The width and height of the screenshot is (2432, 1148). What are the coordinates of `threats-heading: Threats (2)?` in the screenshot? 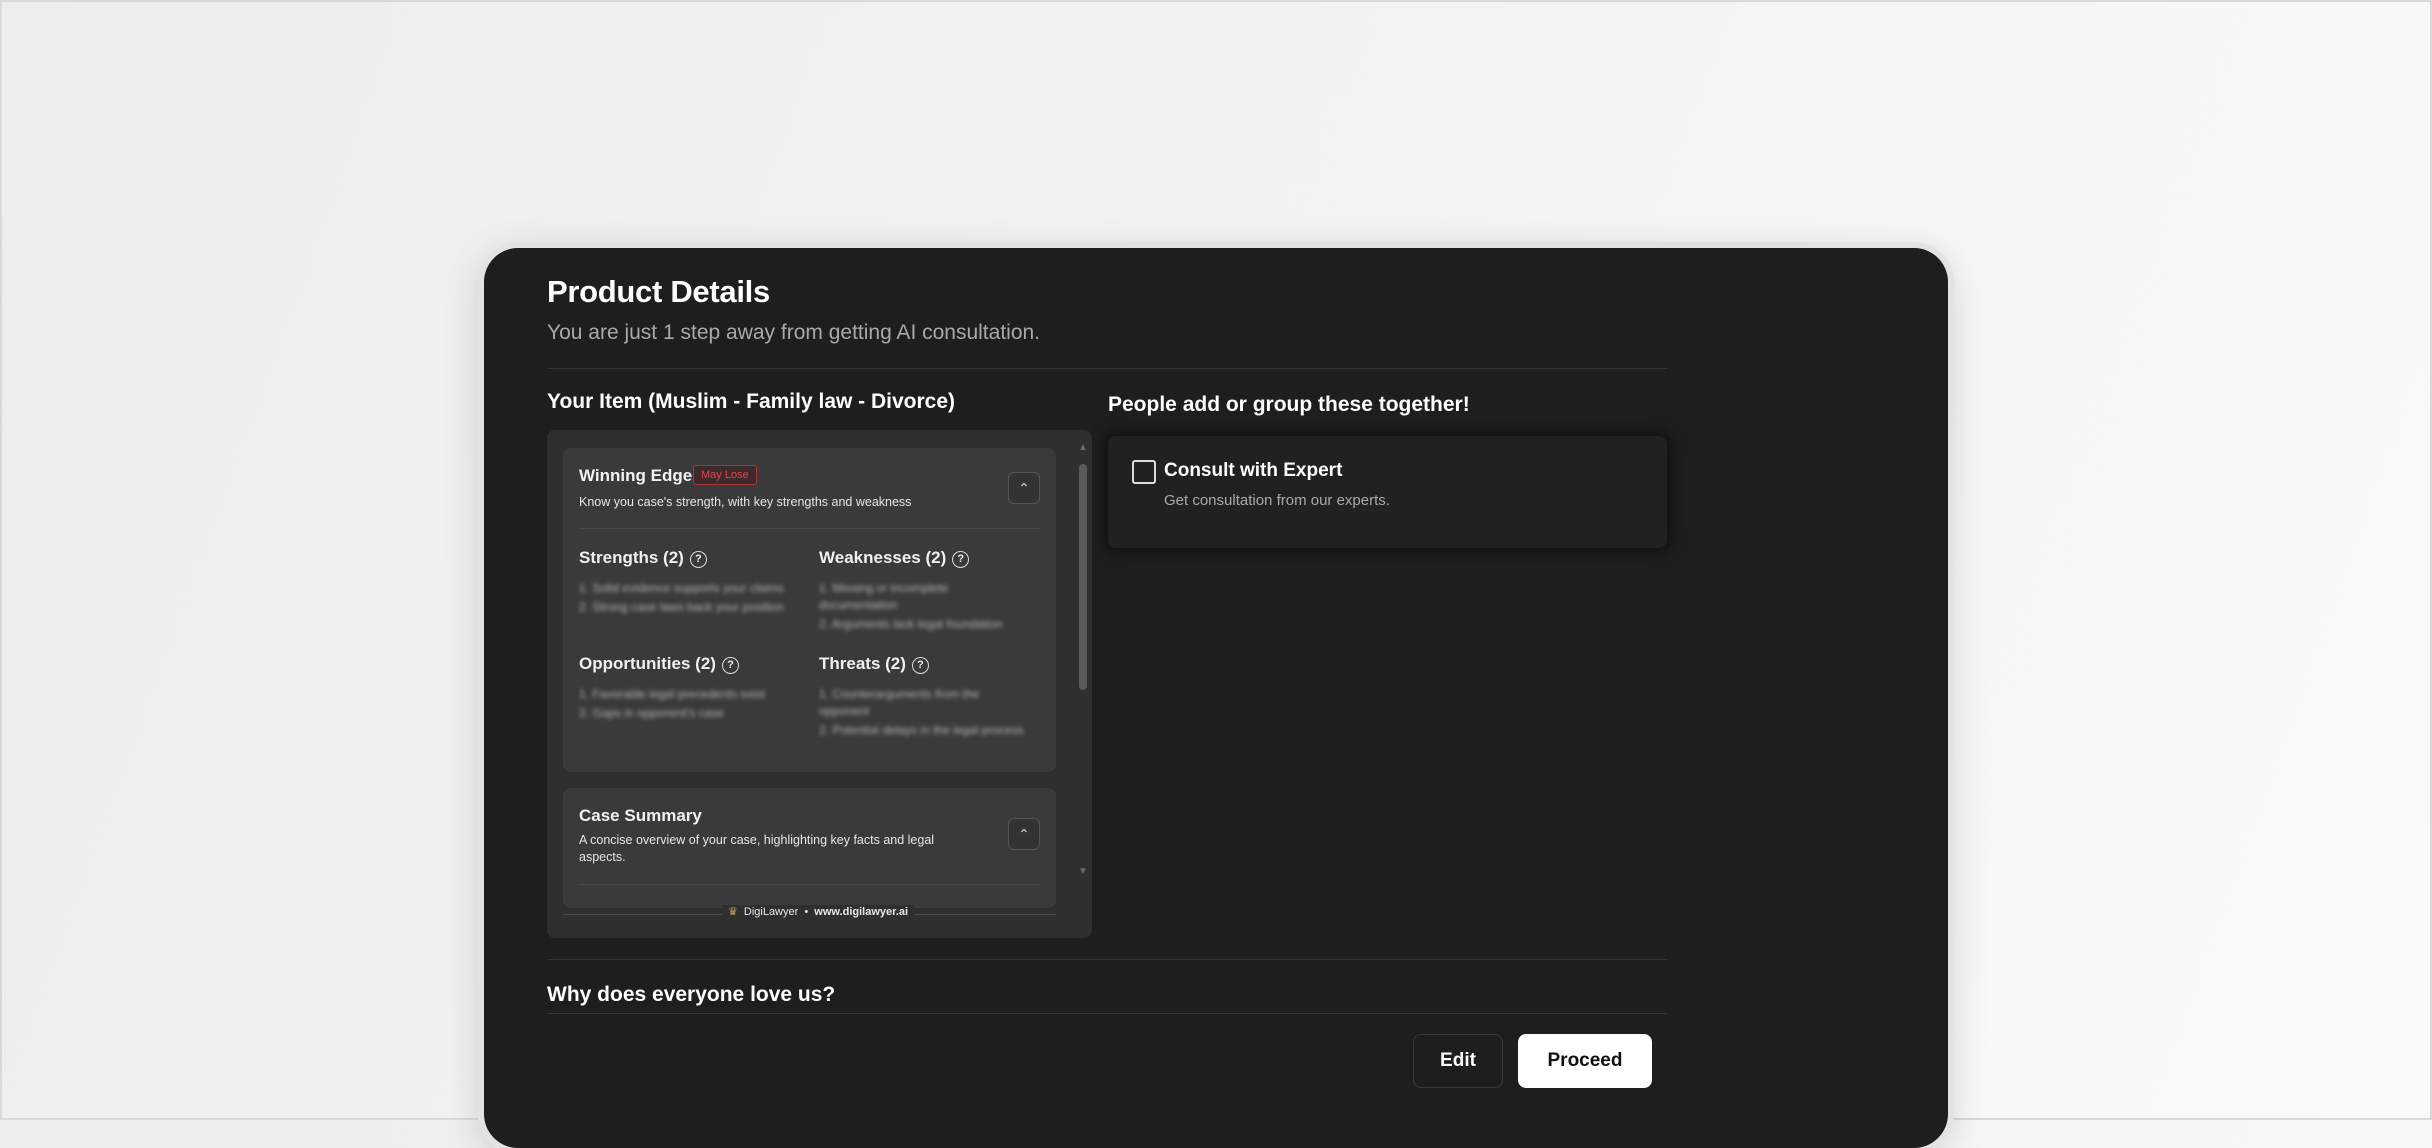 It's located at (874, 664).